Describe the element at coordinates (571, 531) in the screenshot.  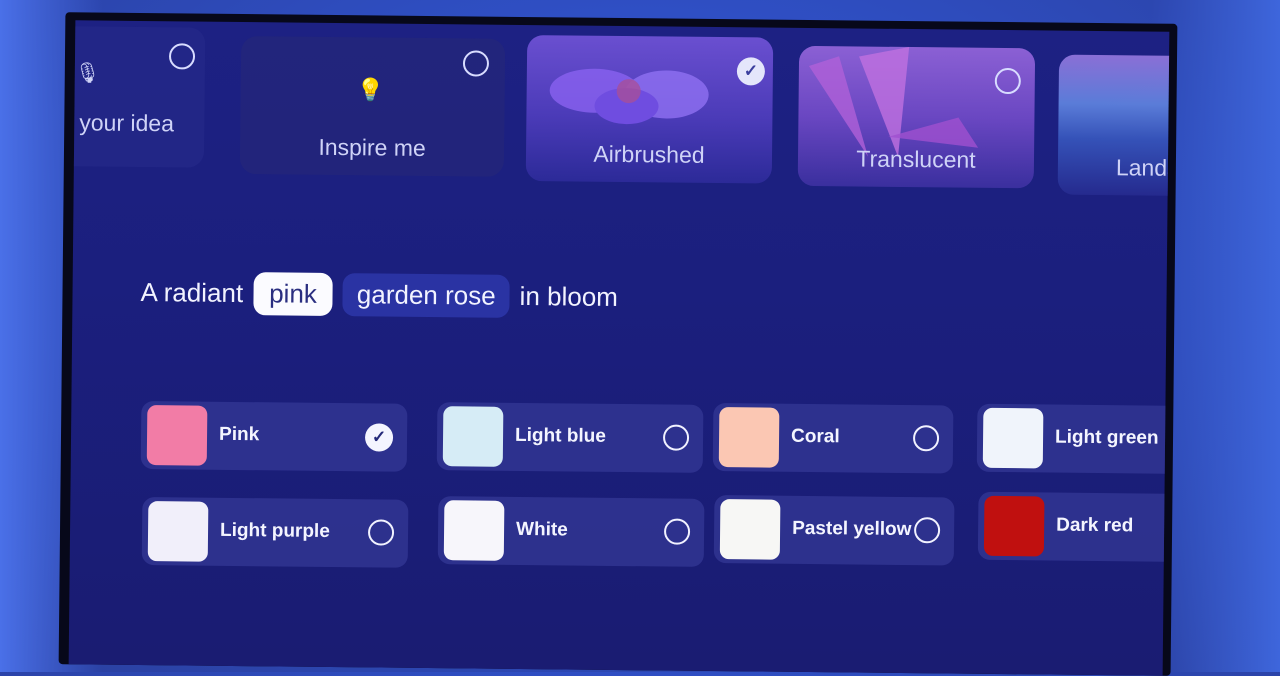
I see `color-option-white: White` at that location.